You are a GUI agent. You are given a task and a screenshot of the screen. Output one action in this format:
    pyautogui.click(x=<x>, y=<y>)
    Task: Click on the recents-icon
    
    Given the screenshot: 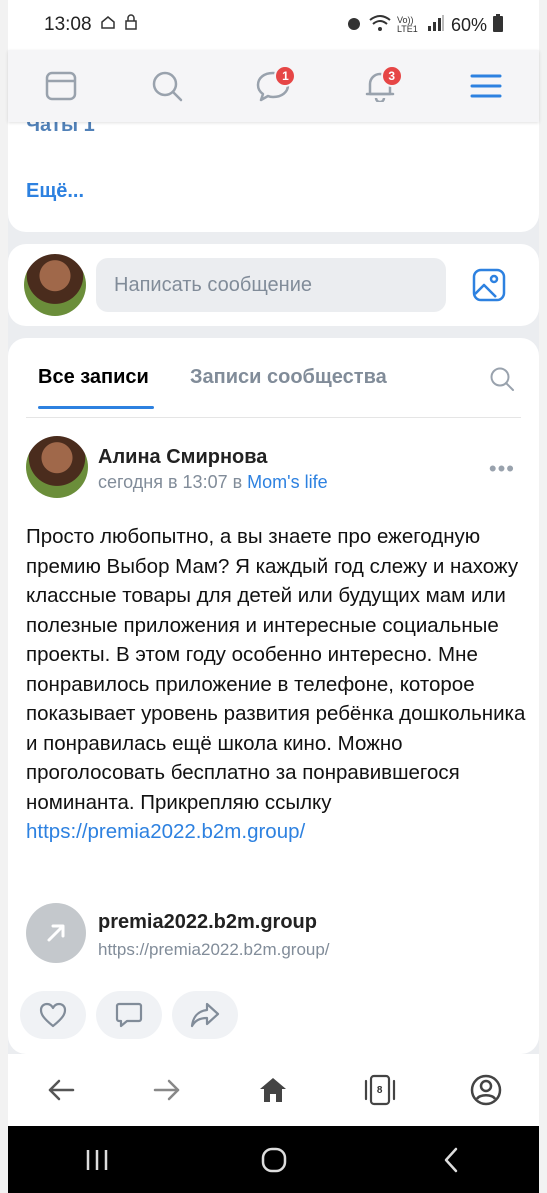 What is the action you would take?
    pyautogui.click(x=96, y=1159)
    